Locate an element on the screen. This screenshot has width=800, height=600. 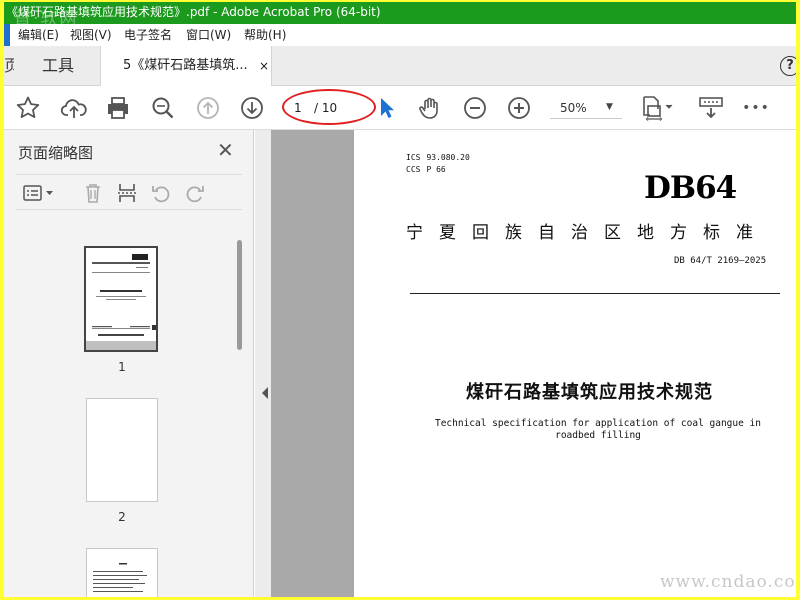
panel-scrollbar is located at coordinates (239, 295).